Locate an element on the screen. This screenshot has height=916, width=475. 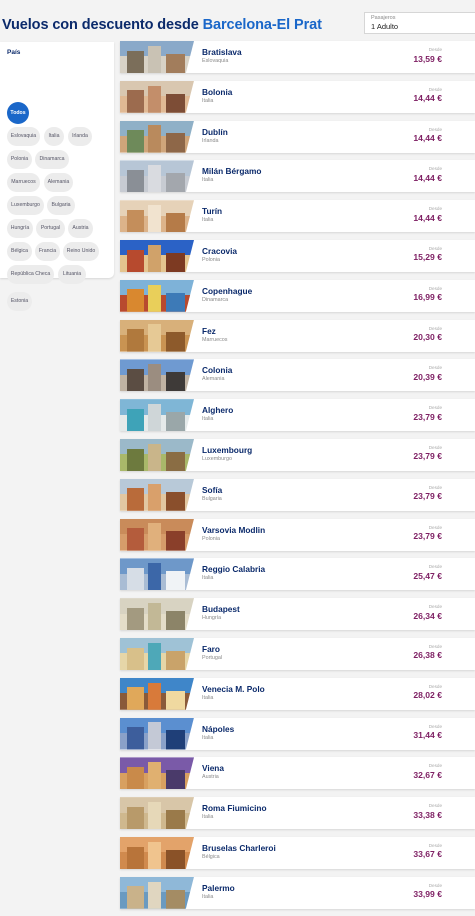
country-chip-república-checa: República Checa is located at coordinates (30, 274).